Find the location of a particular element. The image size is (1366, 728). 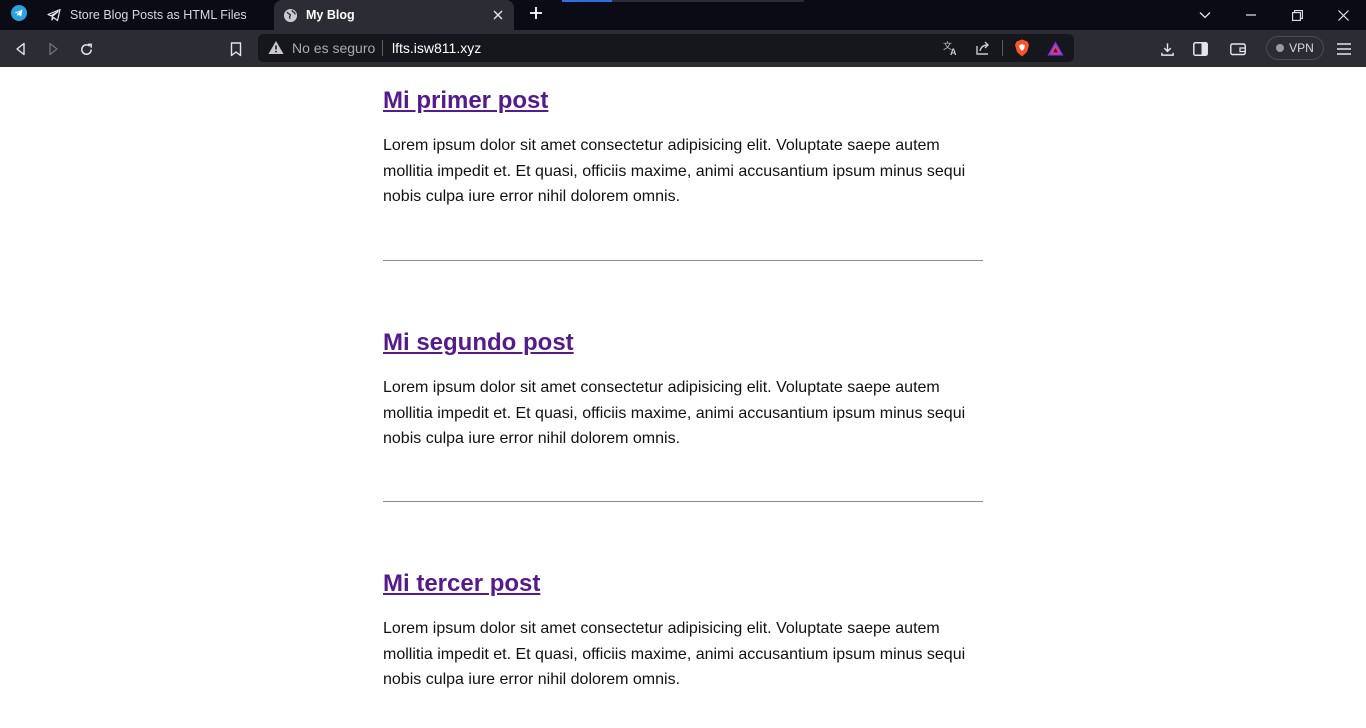

warning-icon is located at coordinates (276, 50).